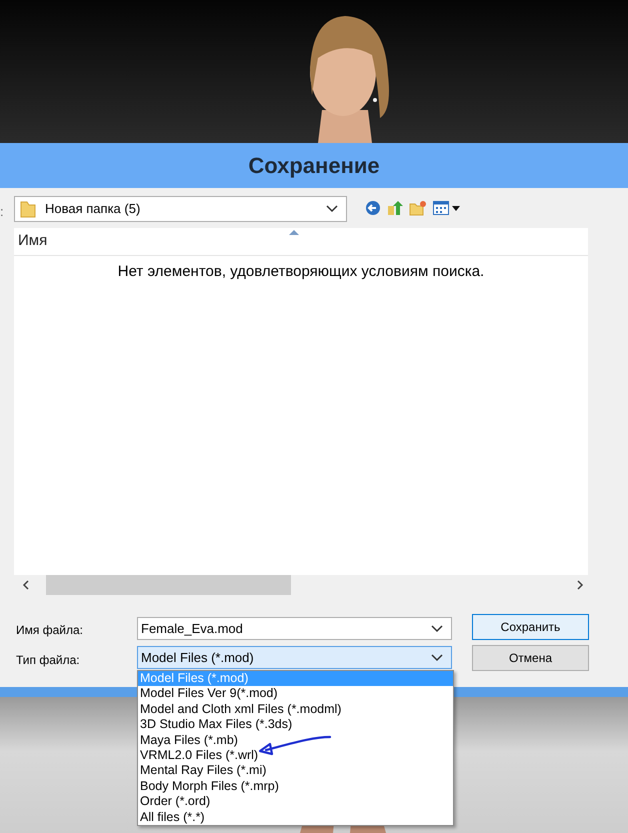  What do you see at coordinates (180, 209) in the screenshot?
I see `folder-dropdown: Новая папка (5)` at bounding box center [180, 209].